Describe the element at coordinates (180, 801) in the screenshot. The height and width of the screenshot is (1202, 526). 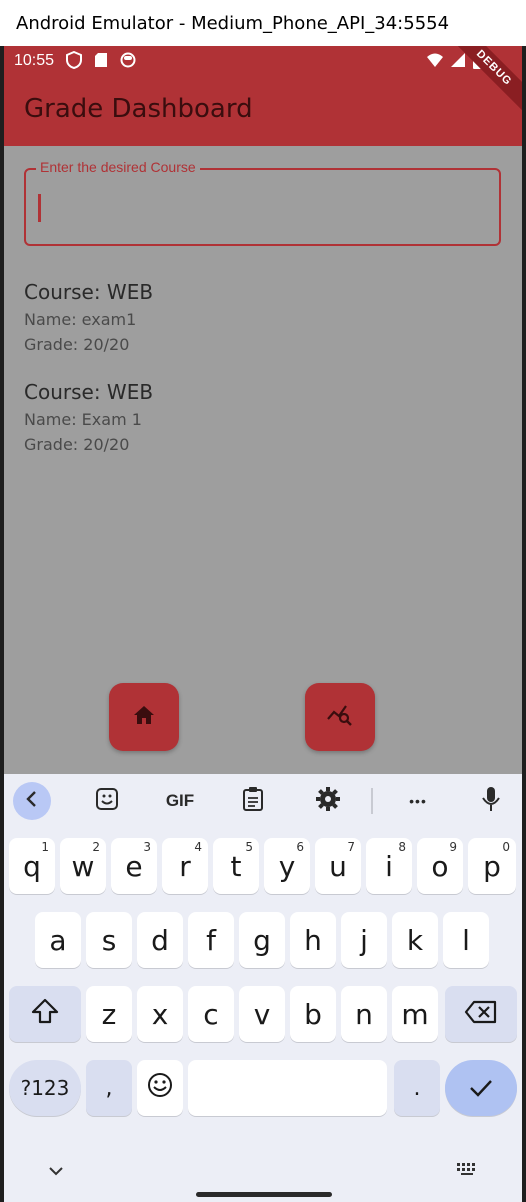
I see `gif-button: GIF` at that location.